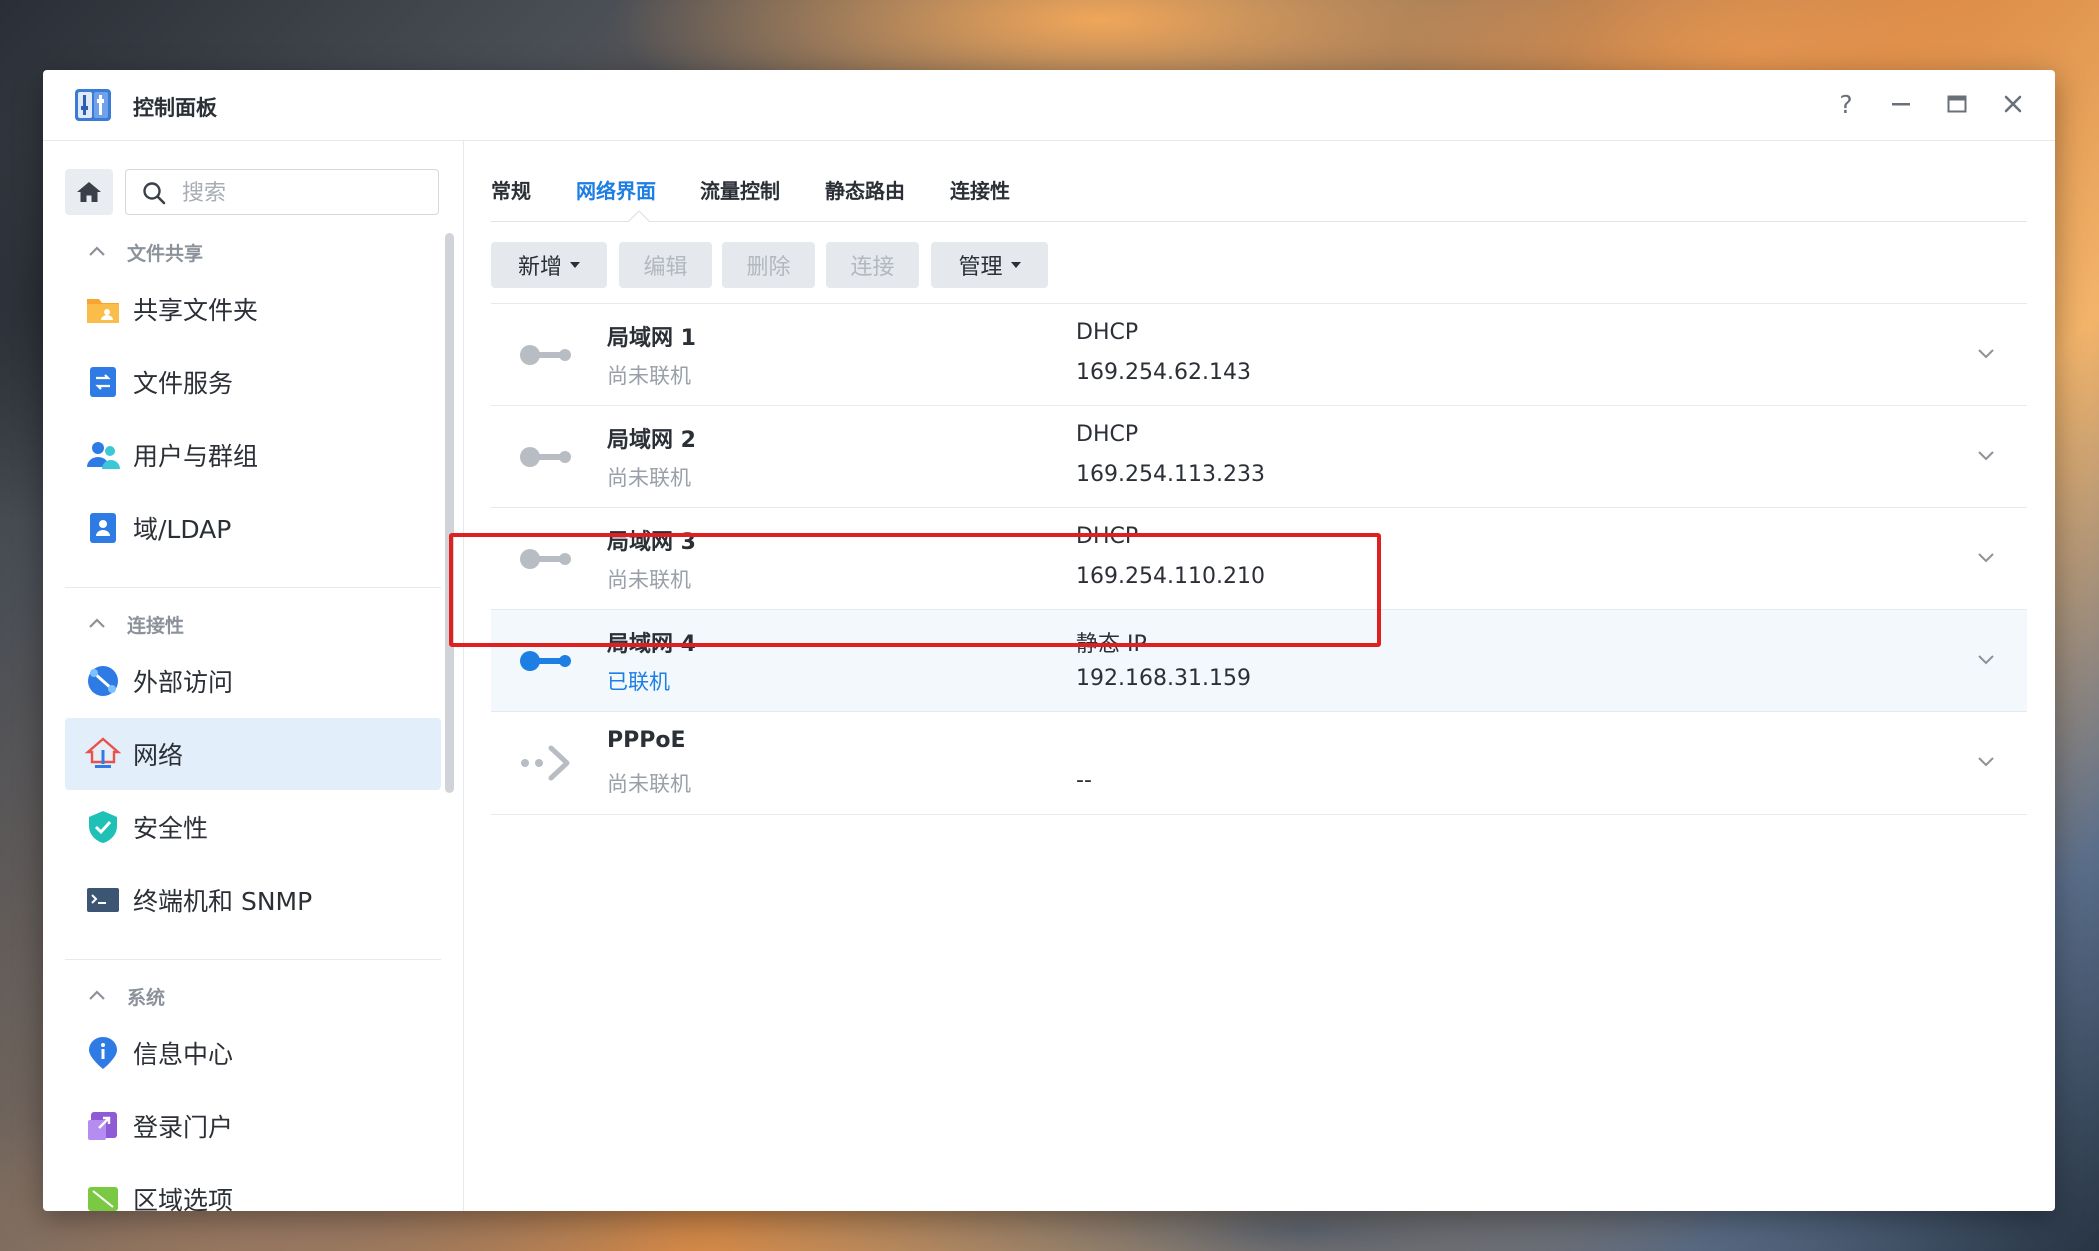 The height and width of the screenshot is (1251, 2099). What do you see at coordinates (103, 1053) in the screenshot?
I see `info-center-icon` at bounding box center [103, 1053].